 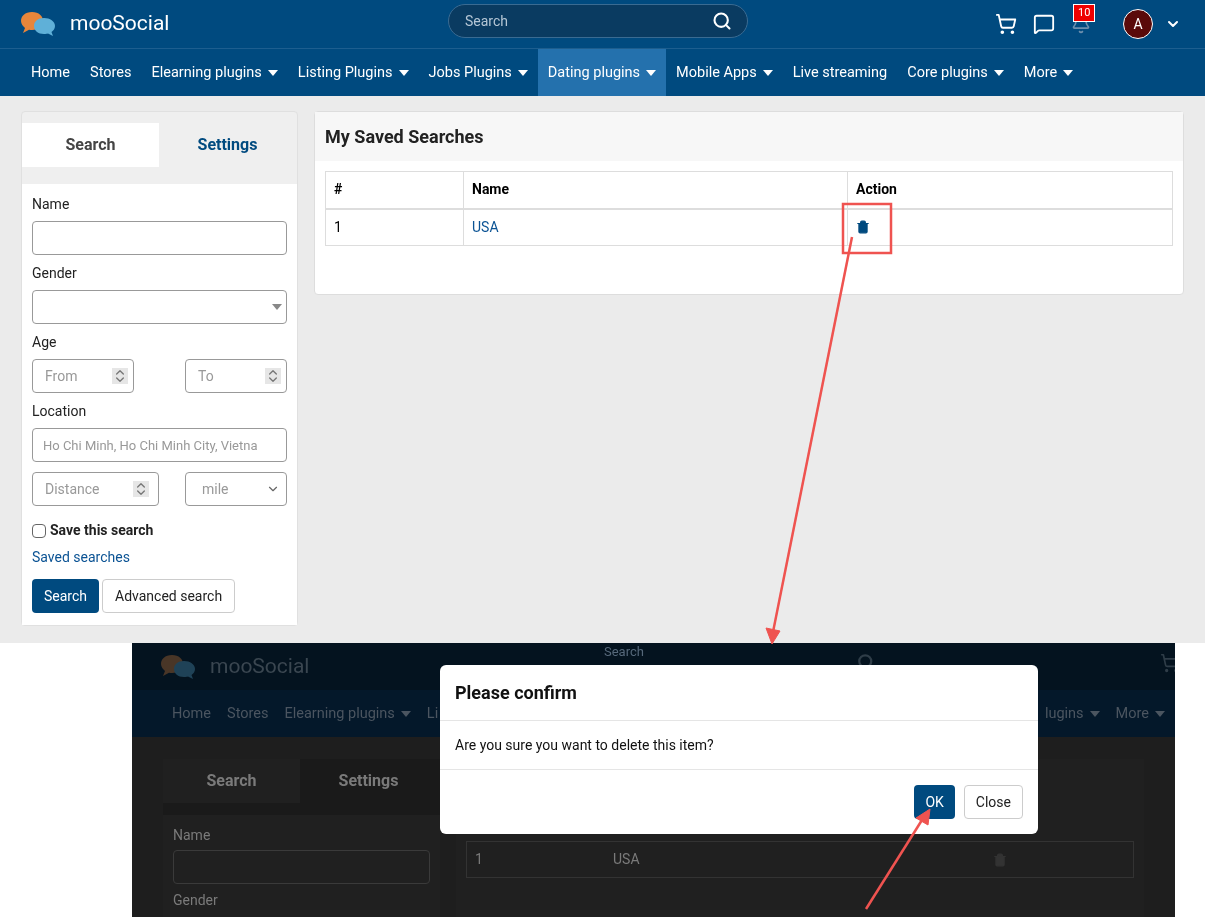 What do you see at coordinates (602, 72) in the screenshot?
I see `nav-item: Dating plugins` at bounding box center [602, 72].